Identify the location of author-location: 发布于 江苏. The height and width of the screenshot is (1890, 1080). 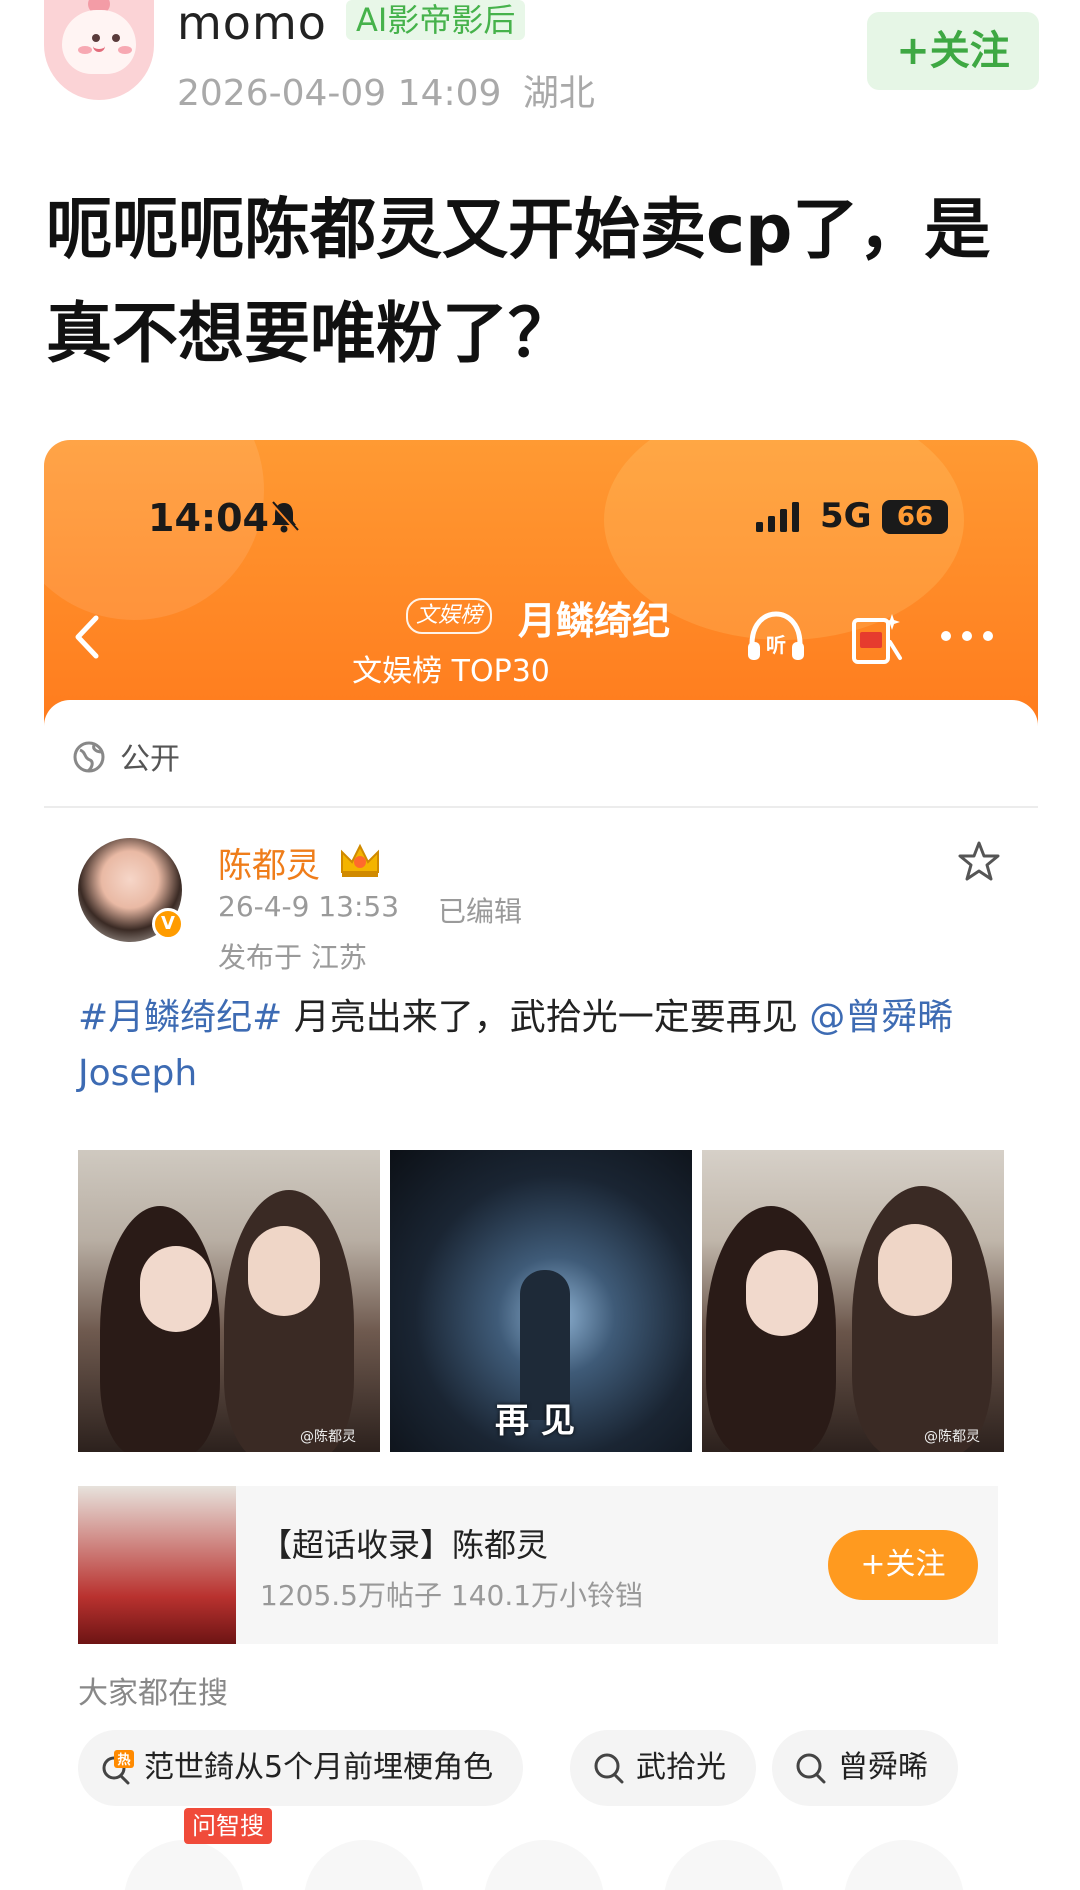
(292, 957).